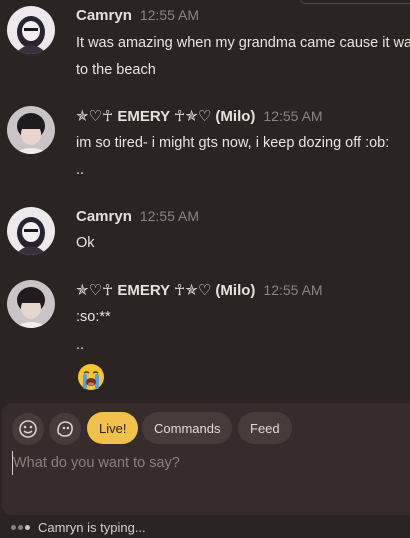 Image resolution: width=410 pixels, height=538 pixels. What do you see at coordinates (187, 428) in the screenshot?
I see `commands-chip: Commands` at bounding box center [187, 428].